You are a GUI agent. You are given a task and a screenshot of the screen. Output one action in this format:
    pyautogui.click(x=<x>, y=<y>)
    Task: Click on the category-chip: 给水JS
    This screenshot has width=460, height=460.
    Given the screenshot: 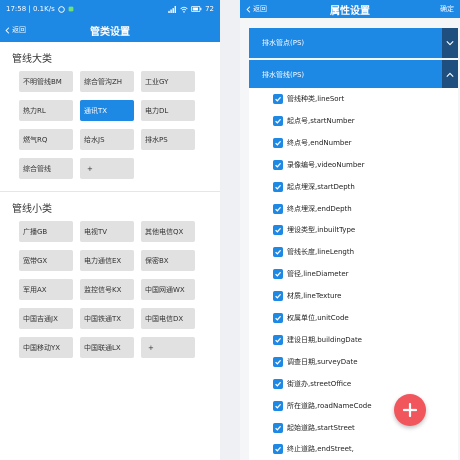 What is the action you would take?
    pyautogui.click(x=107, y=139)
    